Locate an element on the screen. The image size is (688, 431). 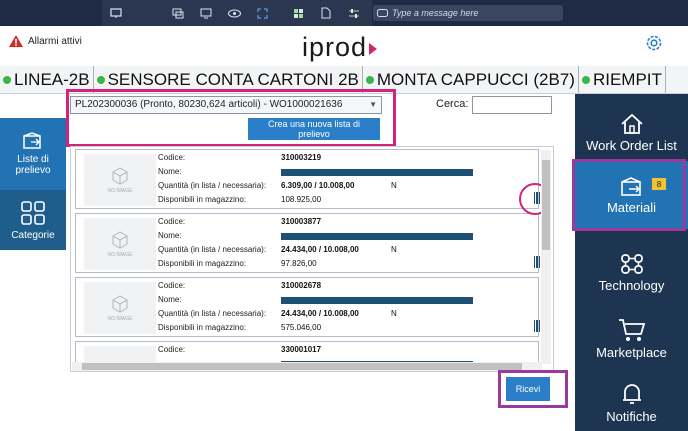
sidebar-item-technology: Technology is located at coordinates (631, 272).